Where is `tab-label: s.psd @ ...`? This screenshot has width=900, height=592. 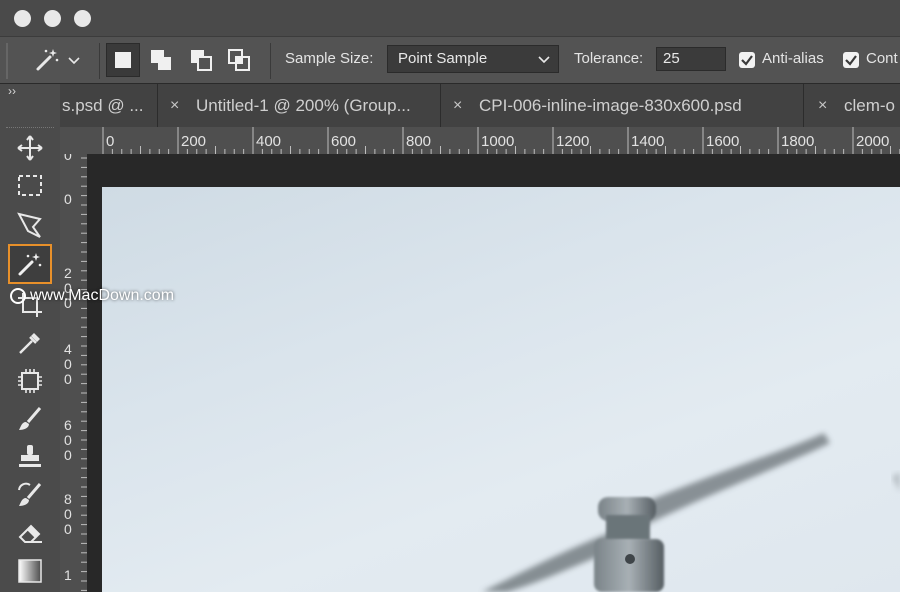
tab-label: s.psd @ ... is located at coordinates (103, 105).